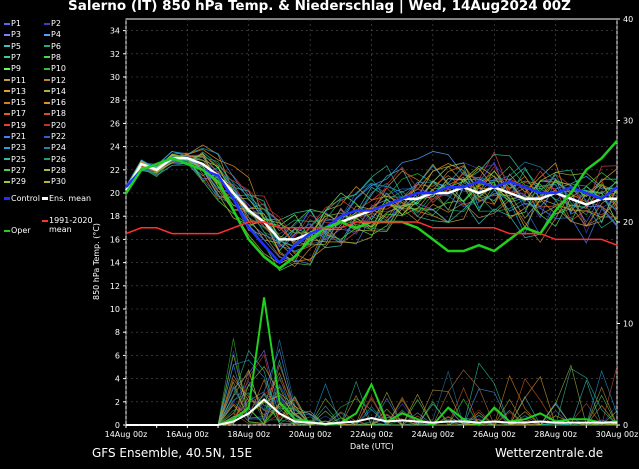  I want to click on y2-tick-label: 10, so click(628, 324).